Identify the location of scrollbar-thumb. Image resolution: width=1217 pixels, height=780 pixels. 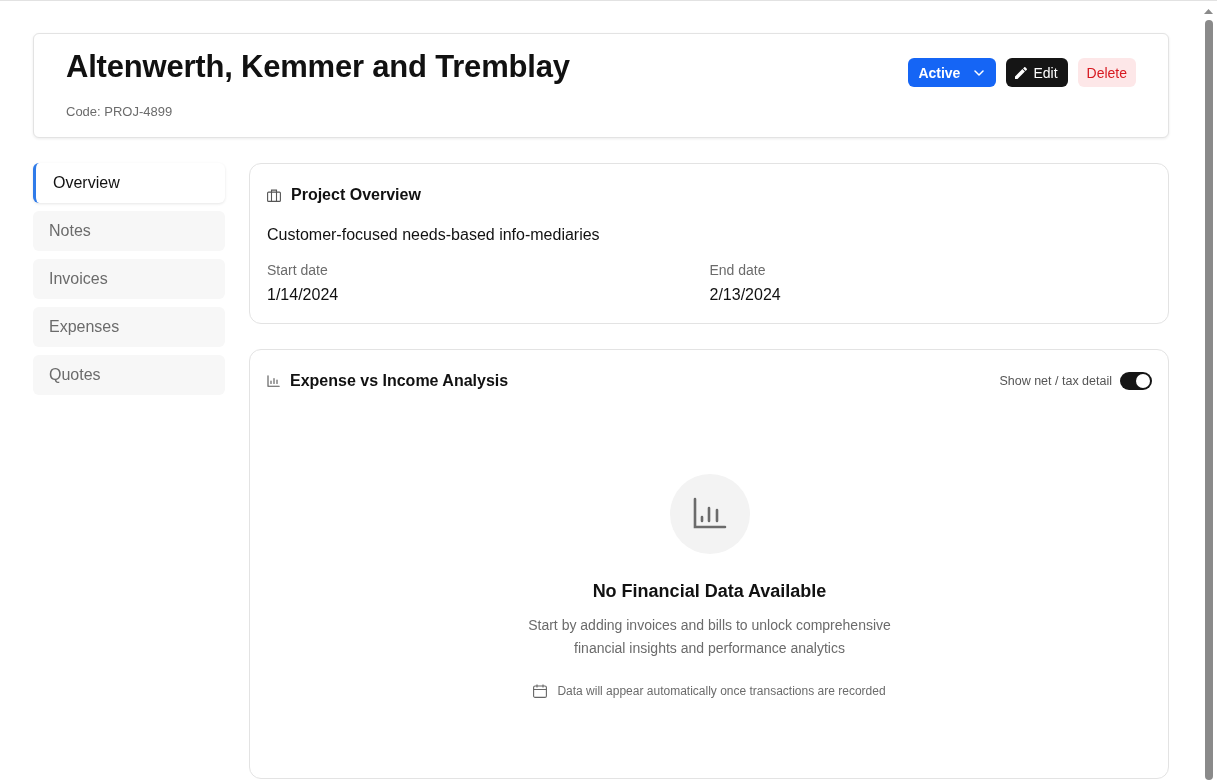
(1208, 400).